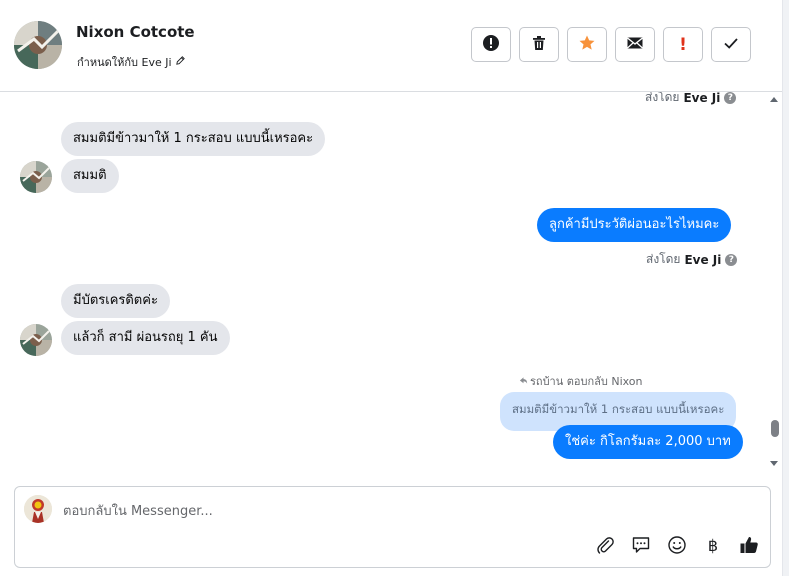  Describe the element at coordinates (90, 176) in the screenshot. I see `incoming-message: สมมติ` at that location.